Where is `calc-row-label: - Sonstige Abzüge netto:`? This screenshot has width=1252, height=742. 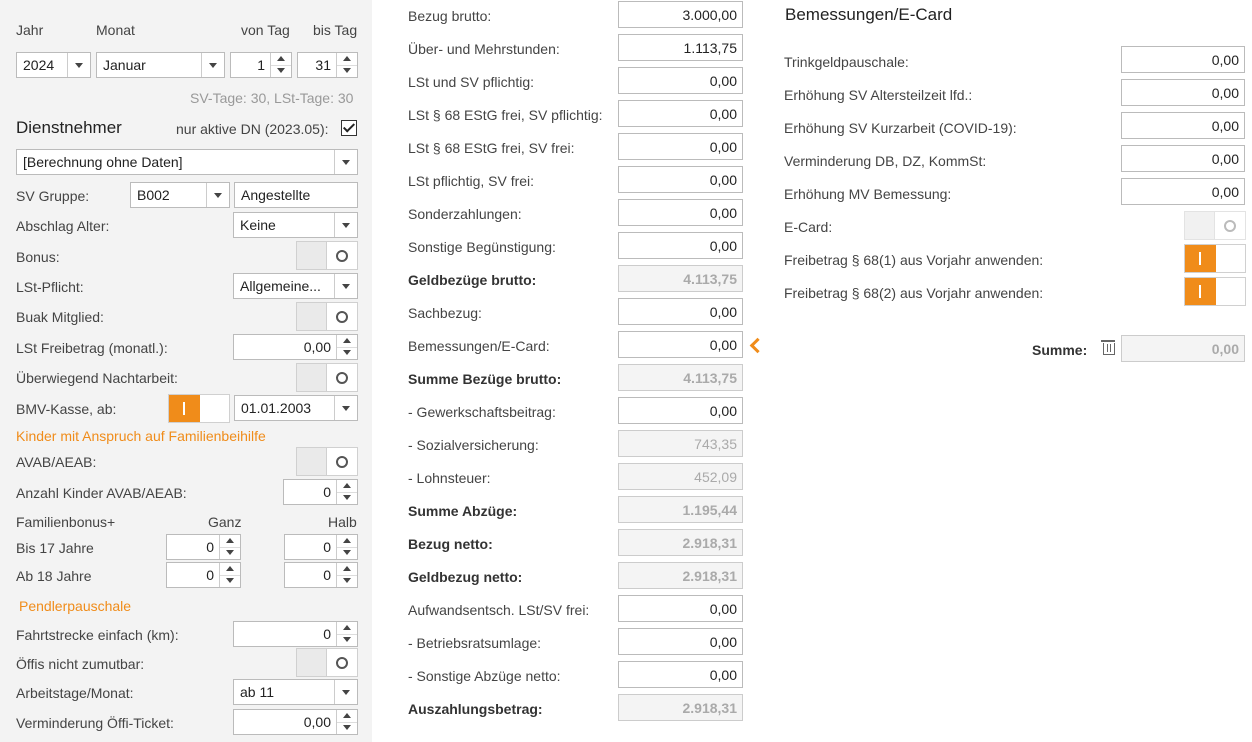 calc-row-label: - Sonstige Abzüge netto: is located at coordinates (484, 676).